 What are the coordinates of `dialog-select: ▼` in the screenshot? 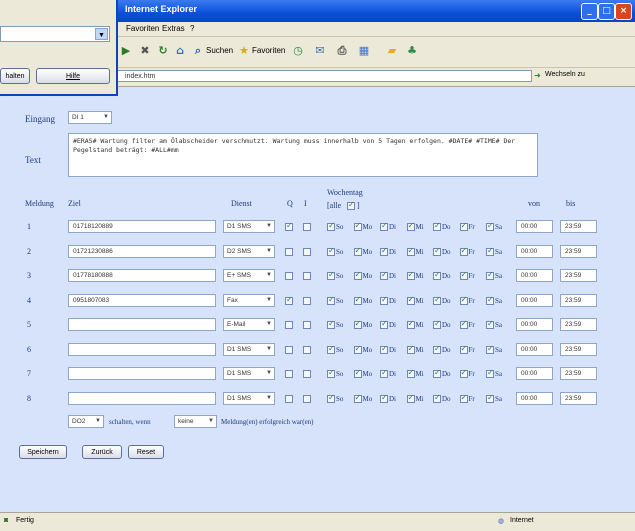 It's located at (55, 34).